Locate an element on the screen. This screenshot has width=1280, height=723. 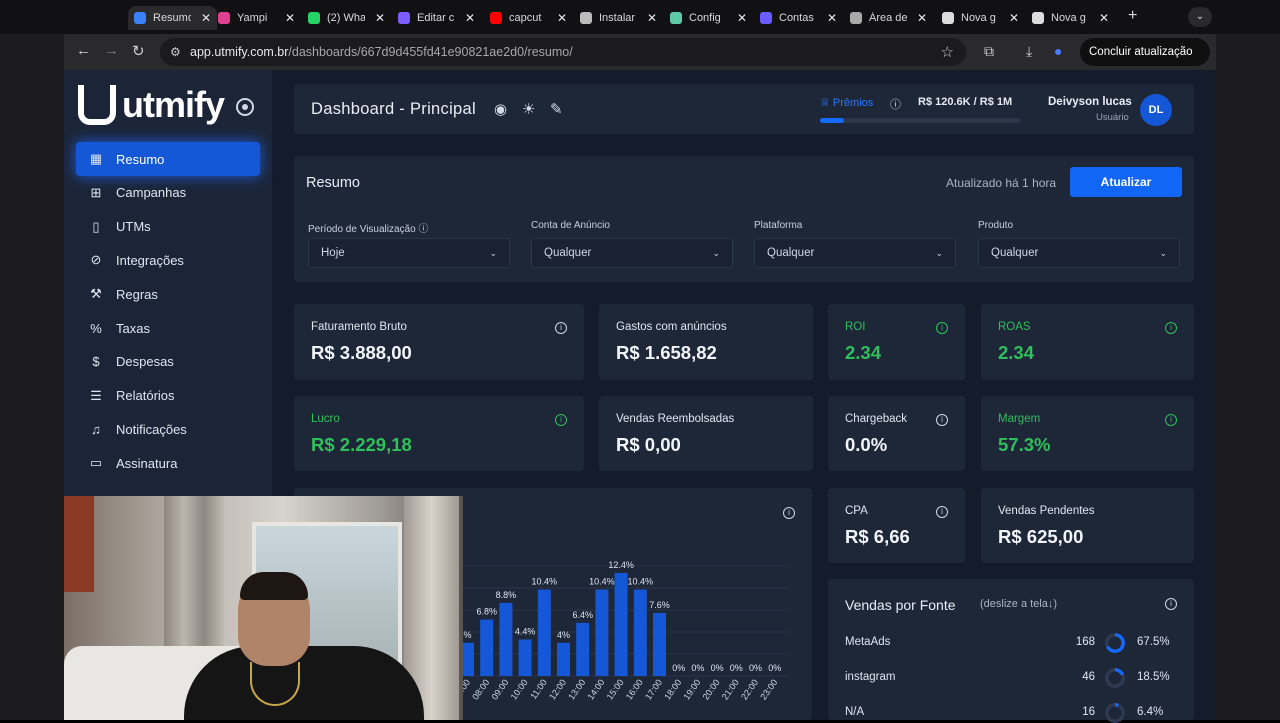
browser-tab: (2) Wha ✕ is located at coordinates (346, 18).